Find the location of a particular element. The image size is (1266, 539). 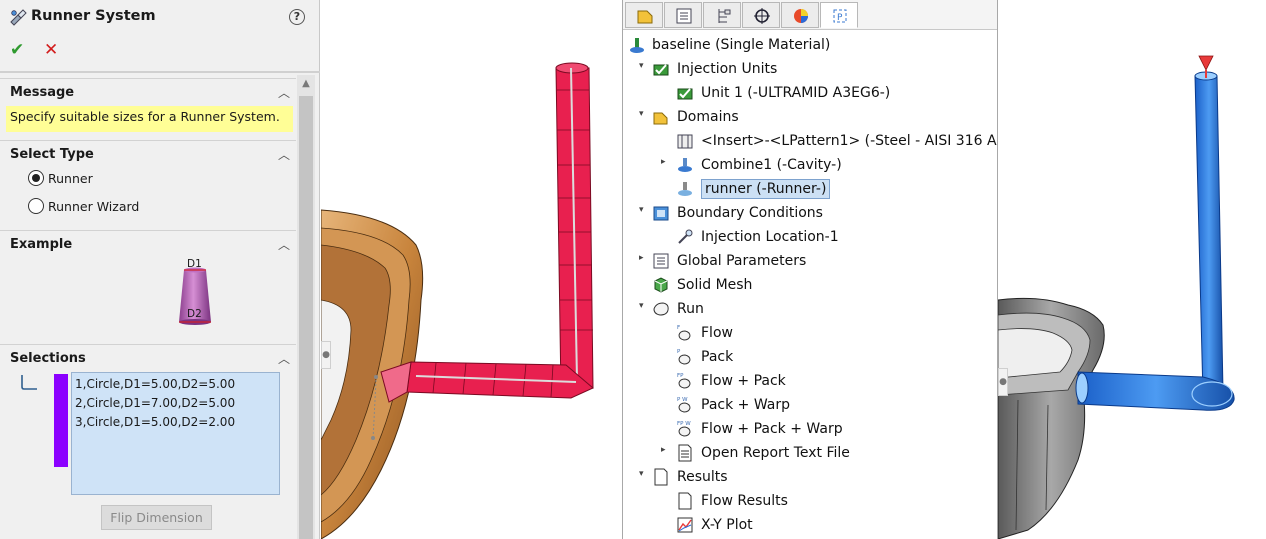

insert-icon is located at coordinates (685, 141).